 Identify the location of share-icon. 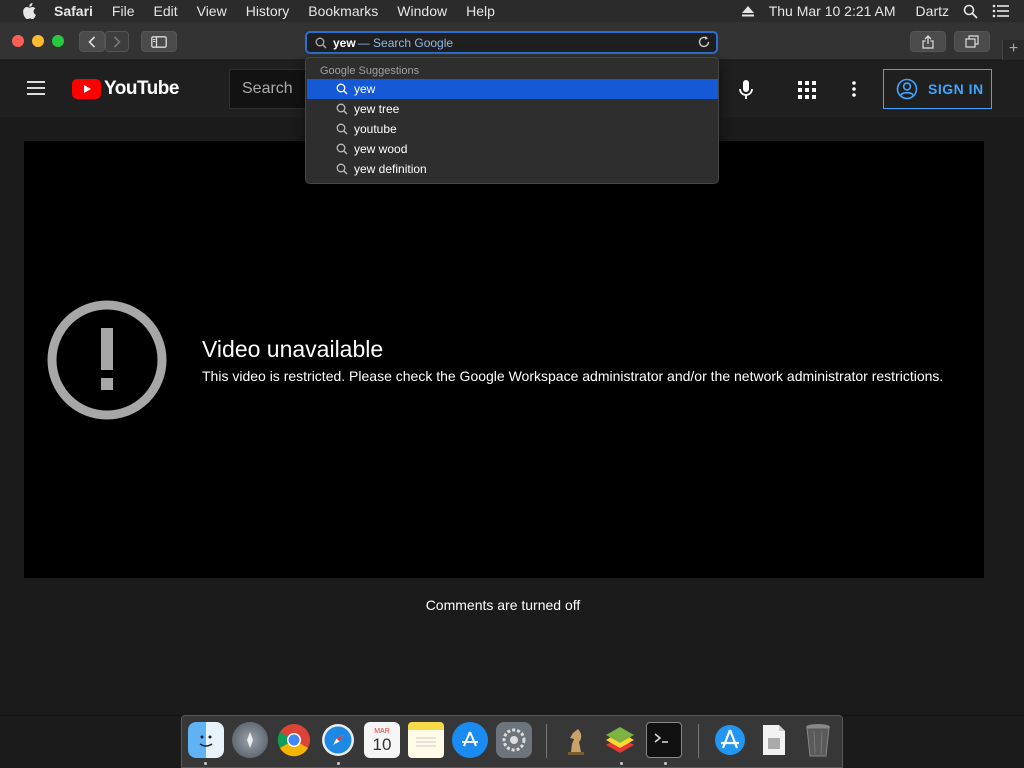
(928, 41).